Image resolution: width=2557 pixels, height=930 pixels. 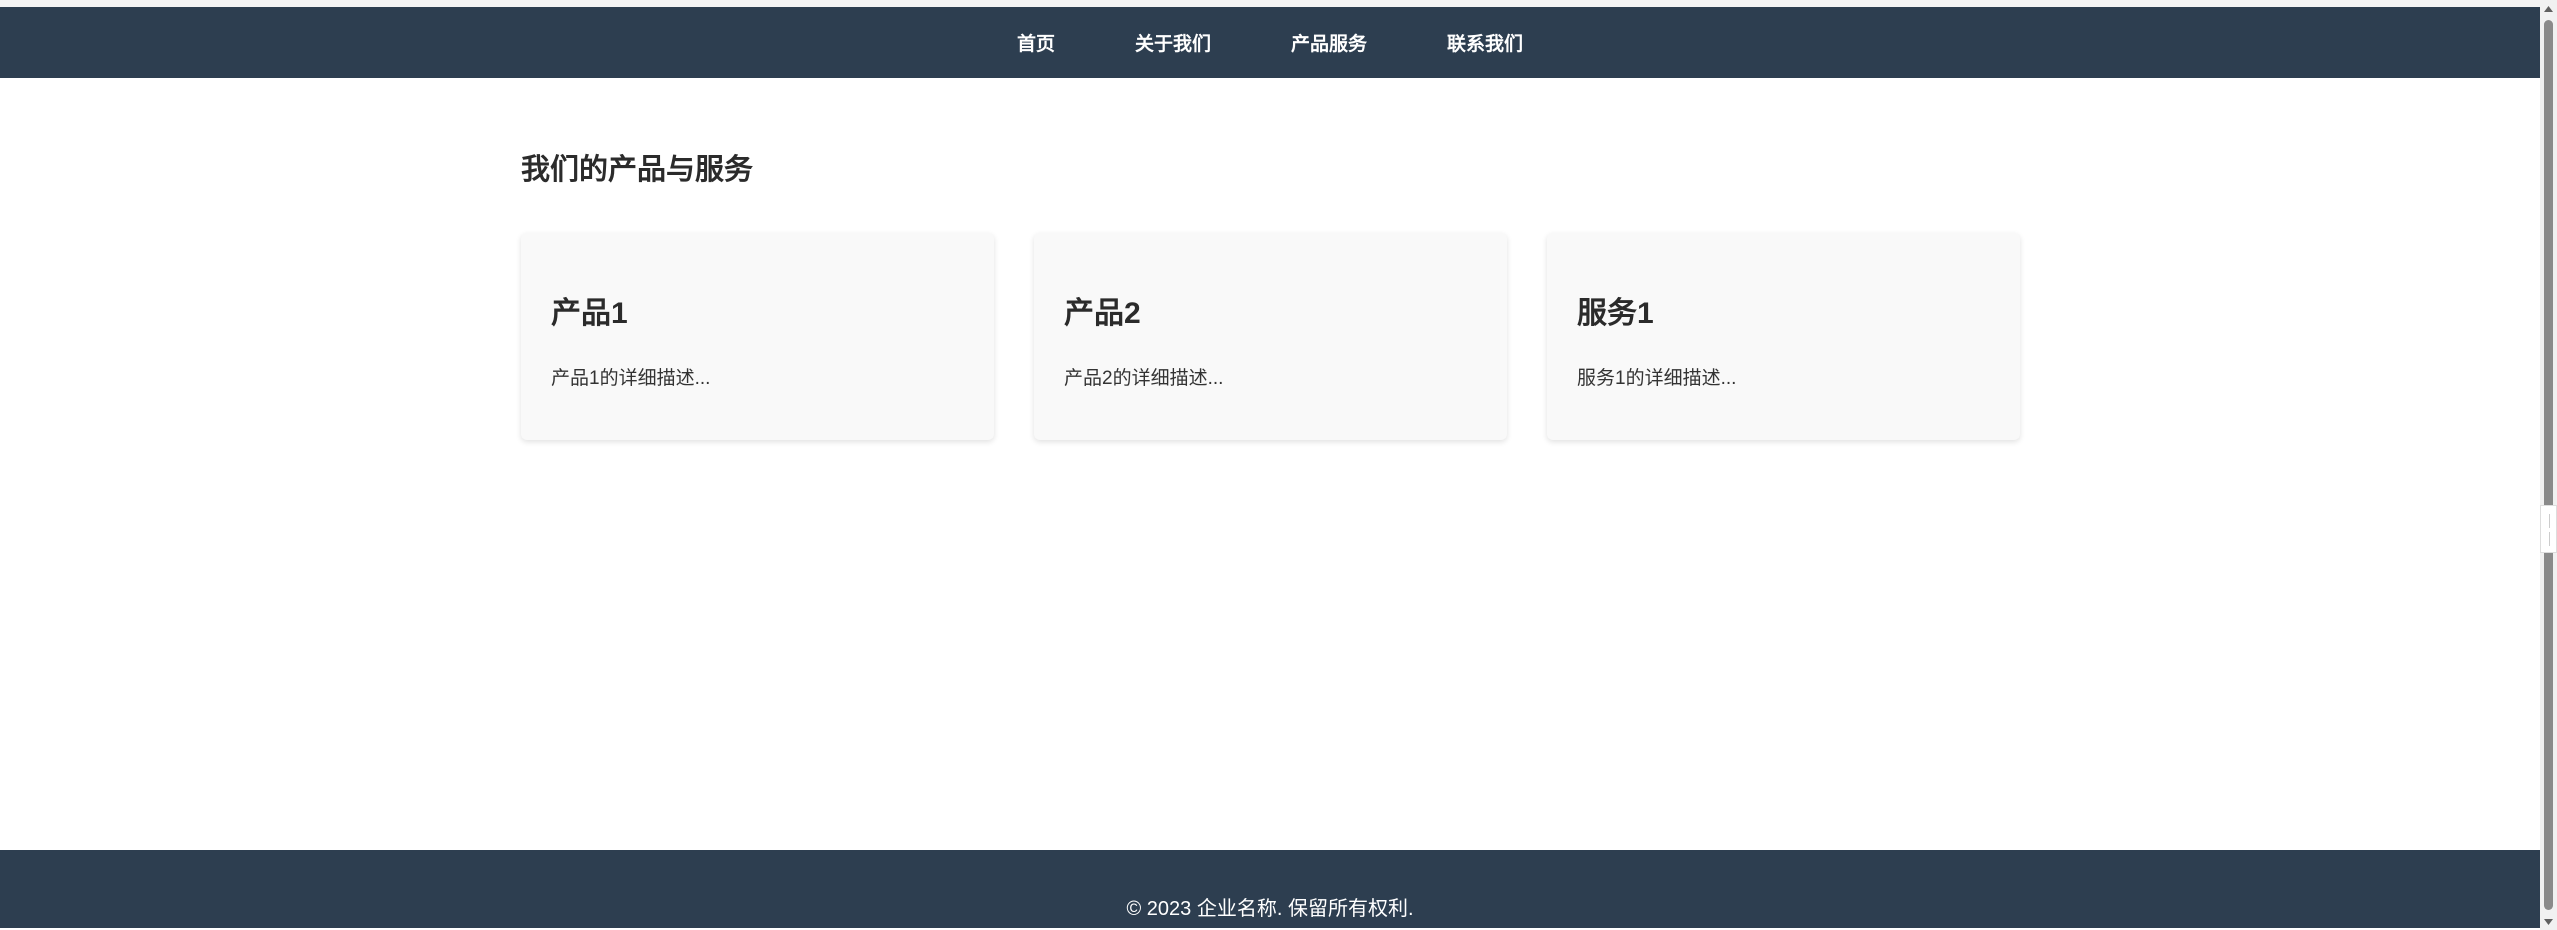 What do you see at coordinates (589, 313) in the screenshot?
I see `card-title: 产品1` at bounding box center [589, 313].